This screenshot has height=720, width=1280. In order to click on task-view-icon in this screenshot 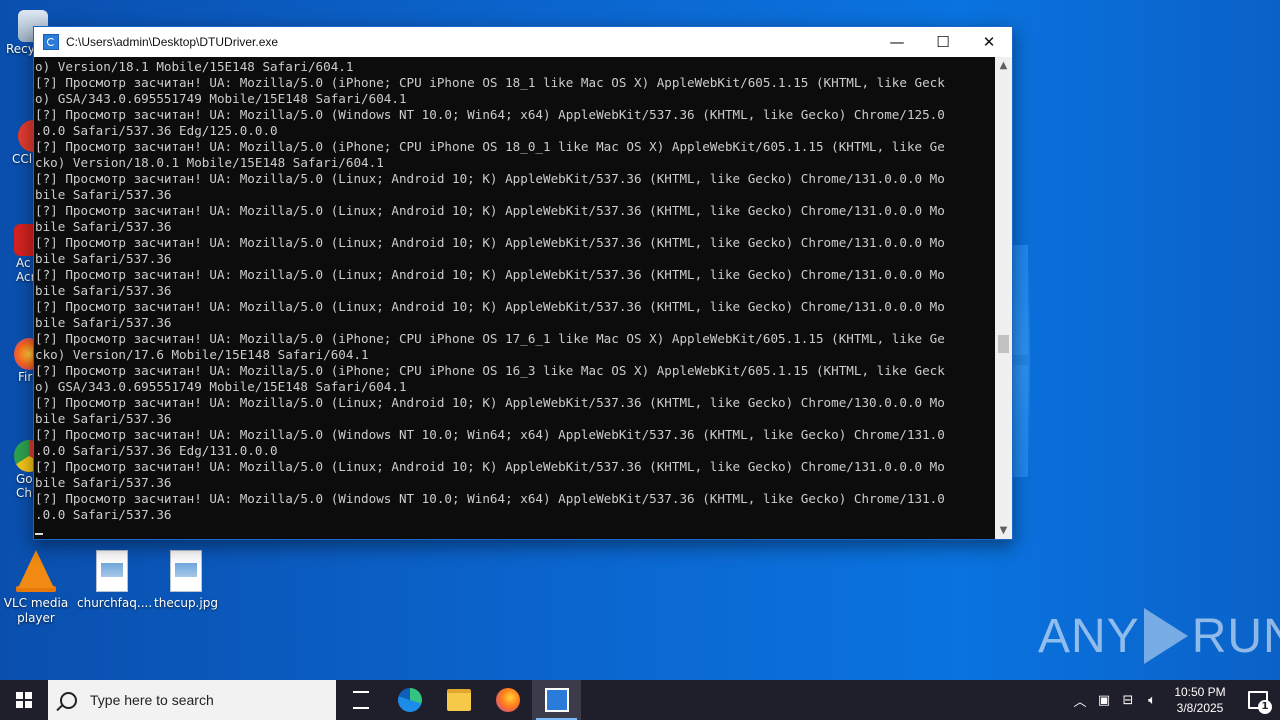, I will do `click(360, 700)`.